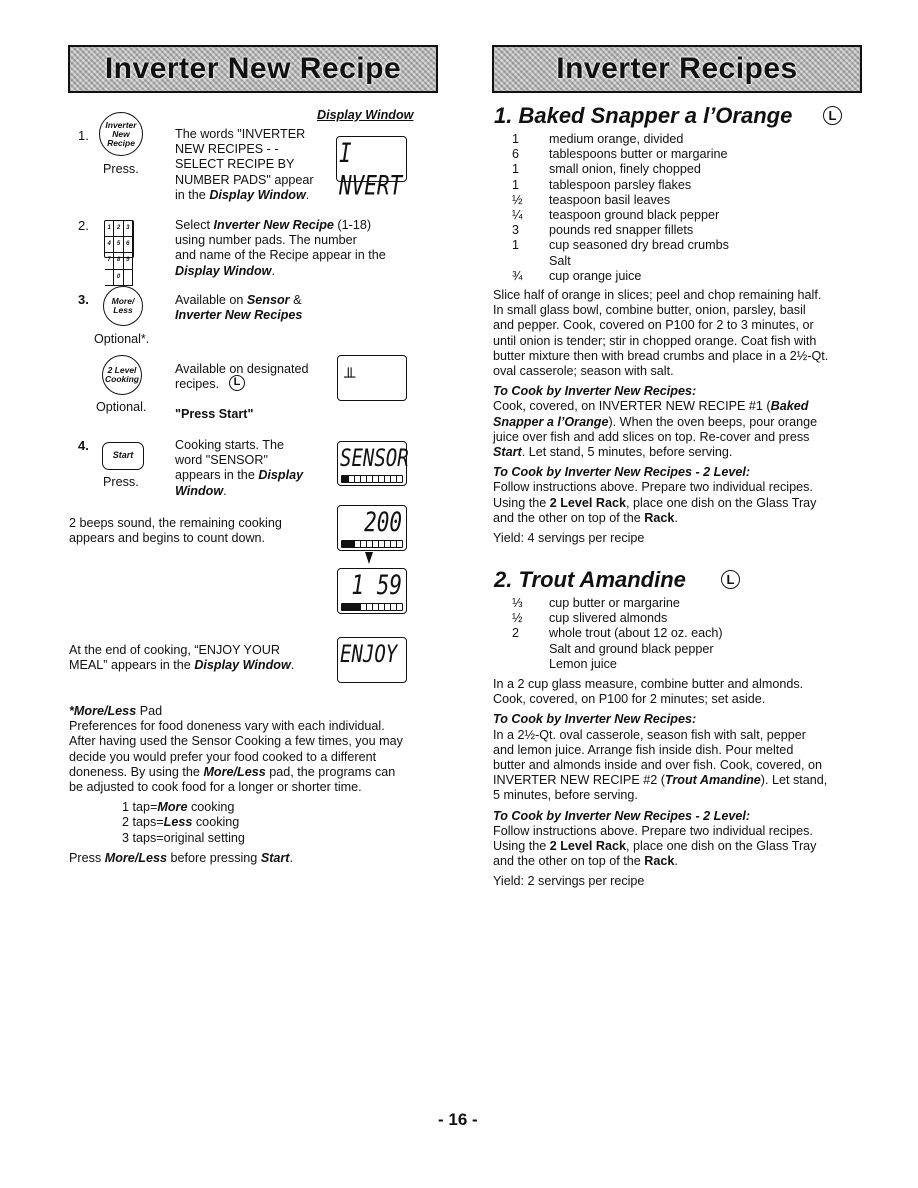 The image size is (918, 1188). I want to click on ingredient-text: small onion, finely chopped, so click(625, 169).